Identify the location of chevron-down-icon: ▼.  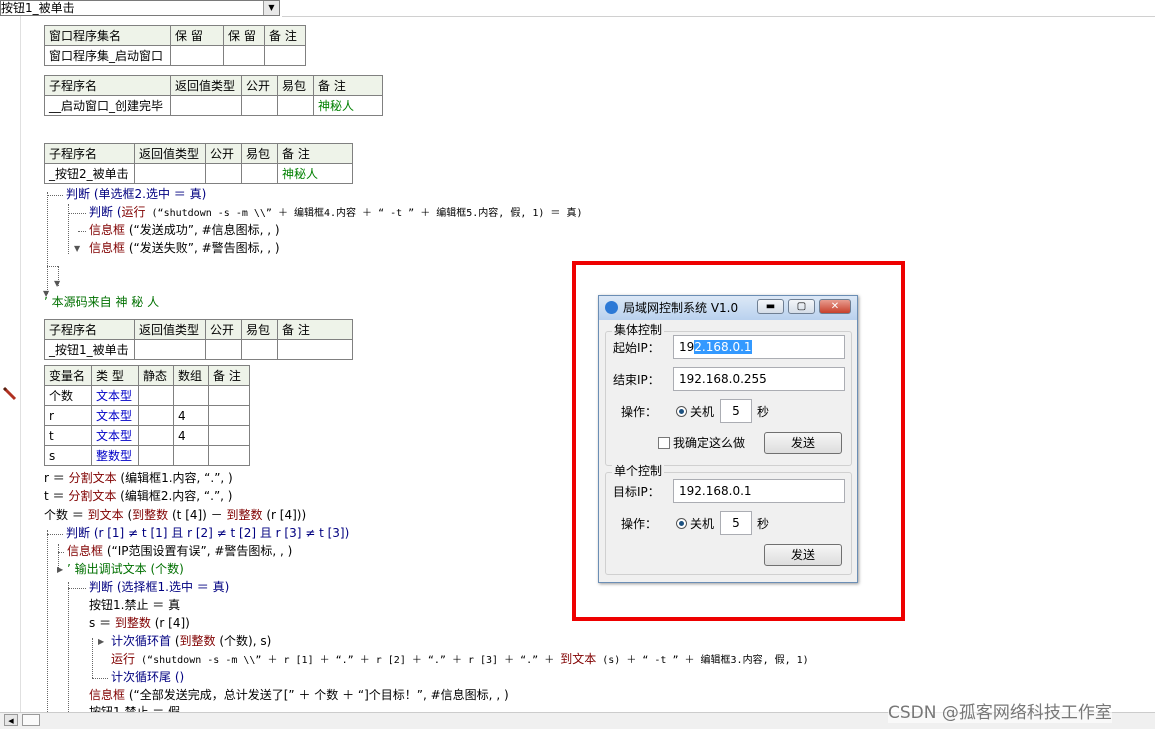
(271, 8).